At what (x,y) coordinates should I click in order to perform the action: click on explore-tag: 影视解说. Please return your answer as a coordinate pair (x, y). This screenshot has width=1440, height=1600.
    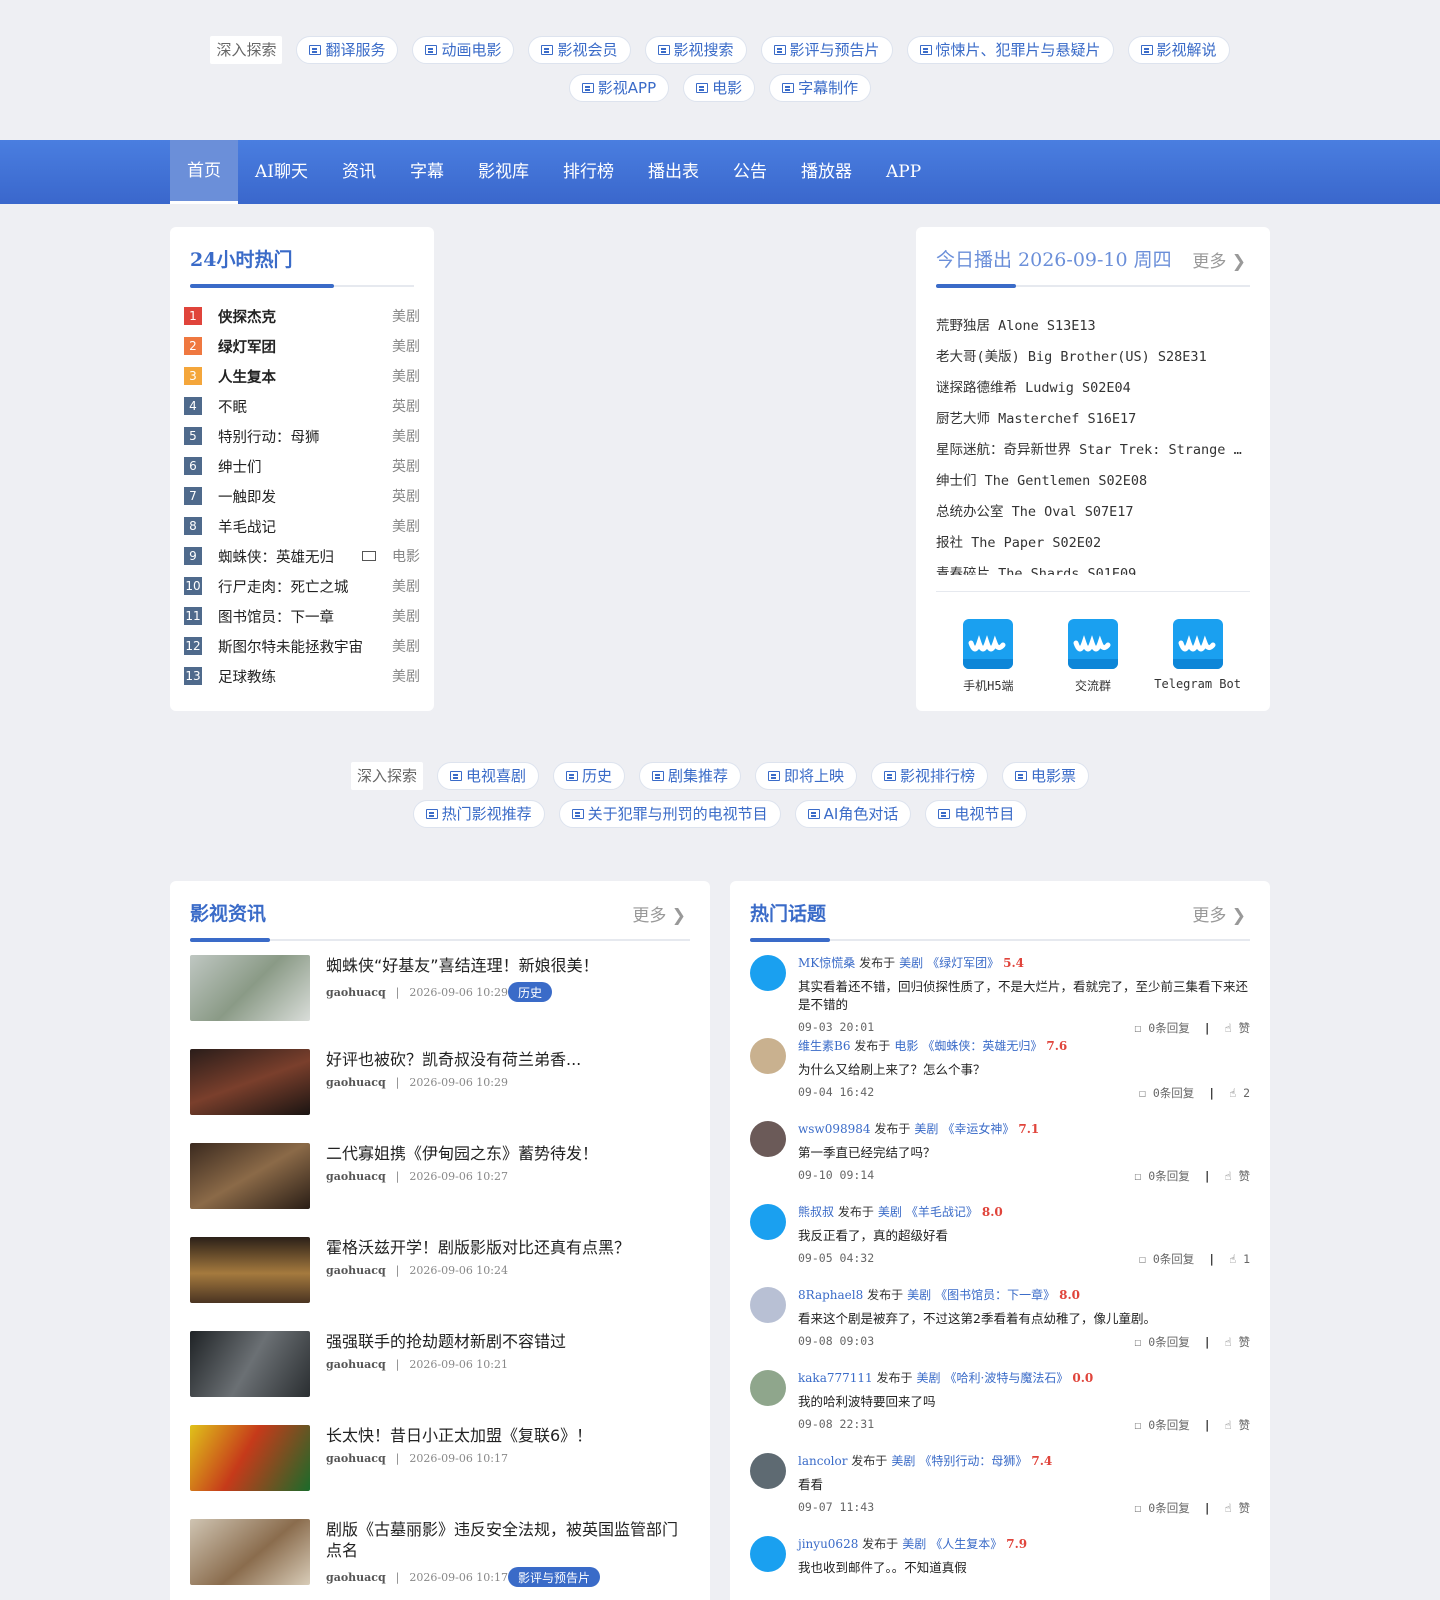
    Looking at the image, I should click on (1178, 50).